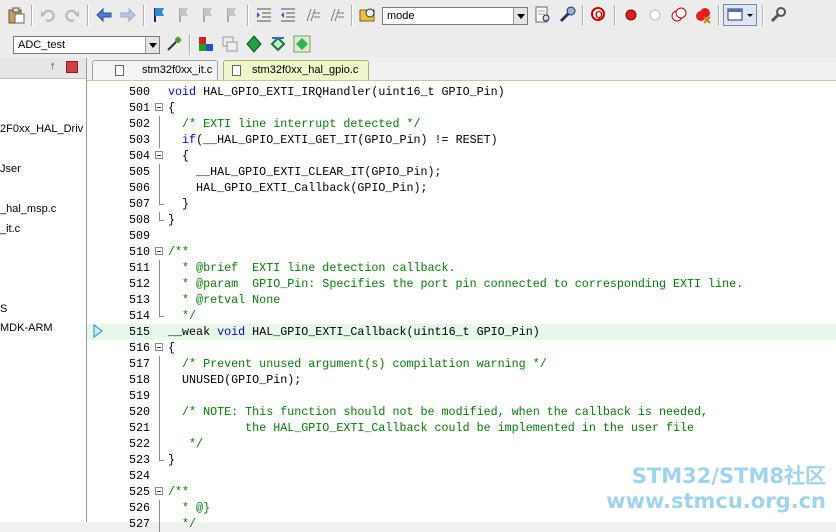 The width and height of the screenshot is (836, 532). Describe the element at coordinates (567, 15) in the screenshot. I see `incremental-find-icon` at that location.